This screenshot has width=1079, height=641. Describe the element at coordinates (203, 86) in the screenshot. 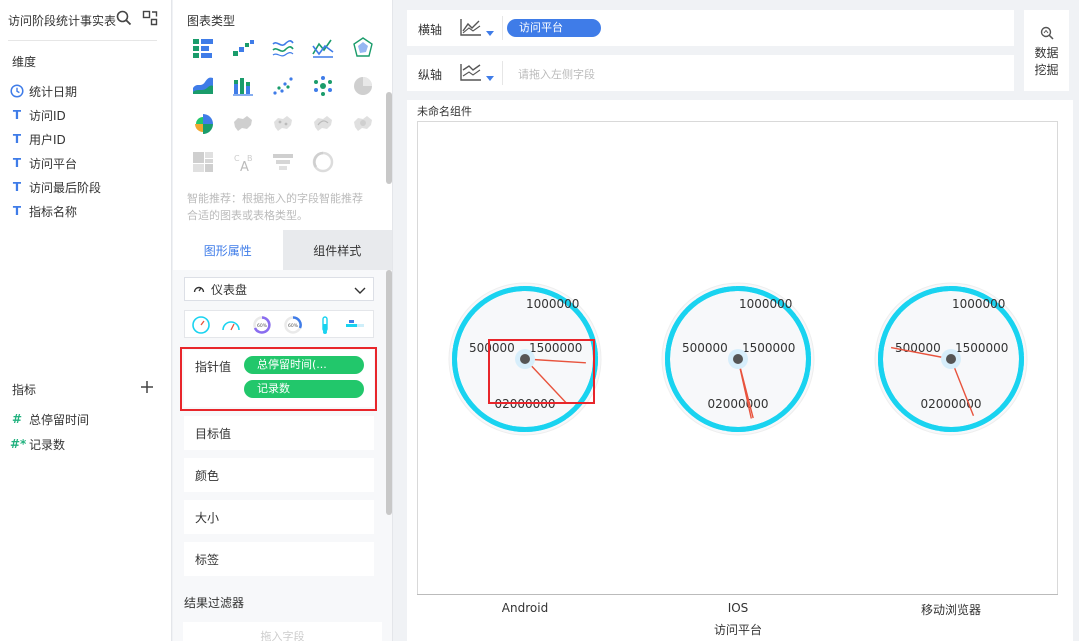

I see `area-chart-icon` at that location.